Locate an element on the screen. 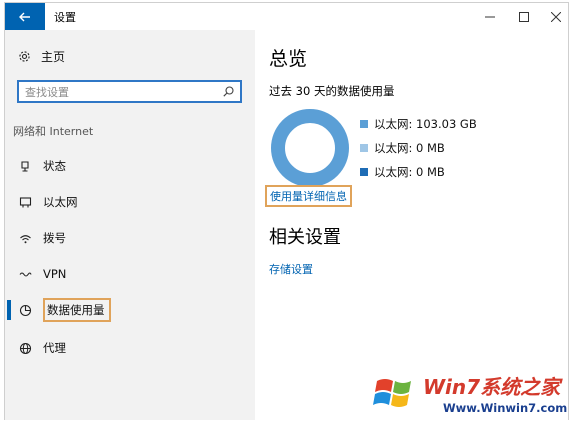 Image resolution: width=573 pixels, height=424 pixels. page-title: 总览 is located at coordinates (288, 59).